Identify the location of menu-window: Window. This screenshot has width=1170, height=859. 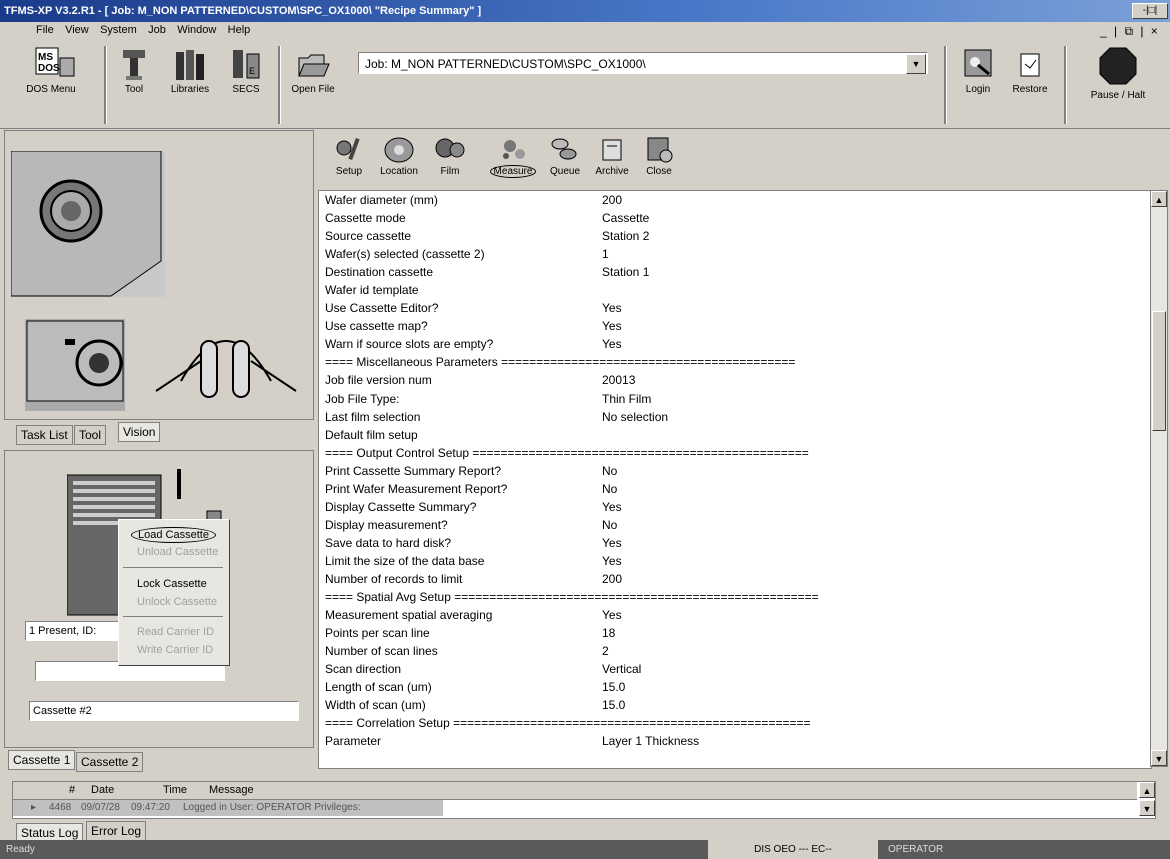
(196, 30).